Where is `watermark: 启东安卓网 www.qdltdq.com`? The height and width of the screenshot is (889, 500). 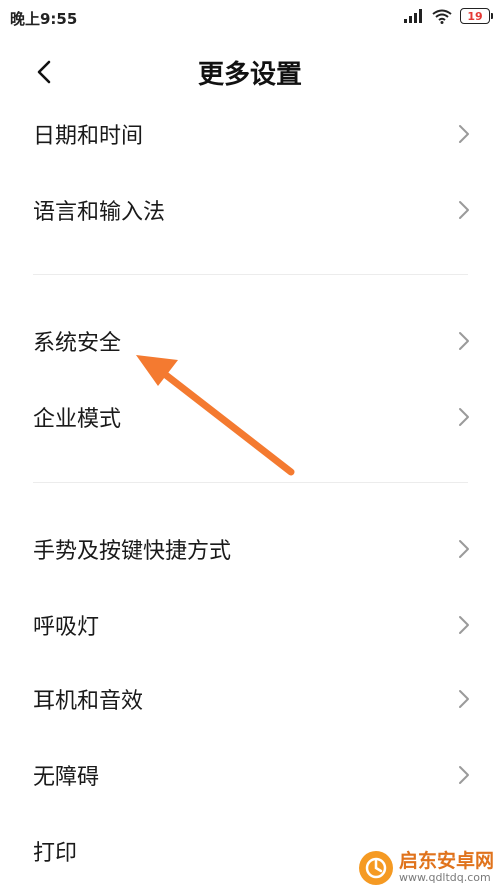 watermark: 启东安卓网 www.qdltdq.com is located at coordinates (426, 867).